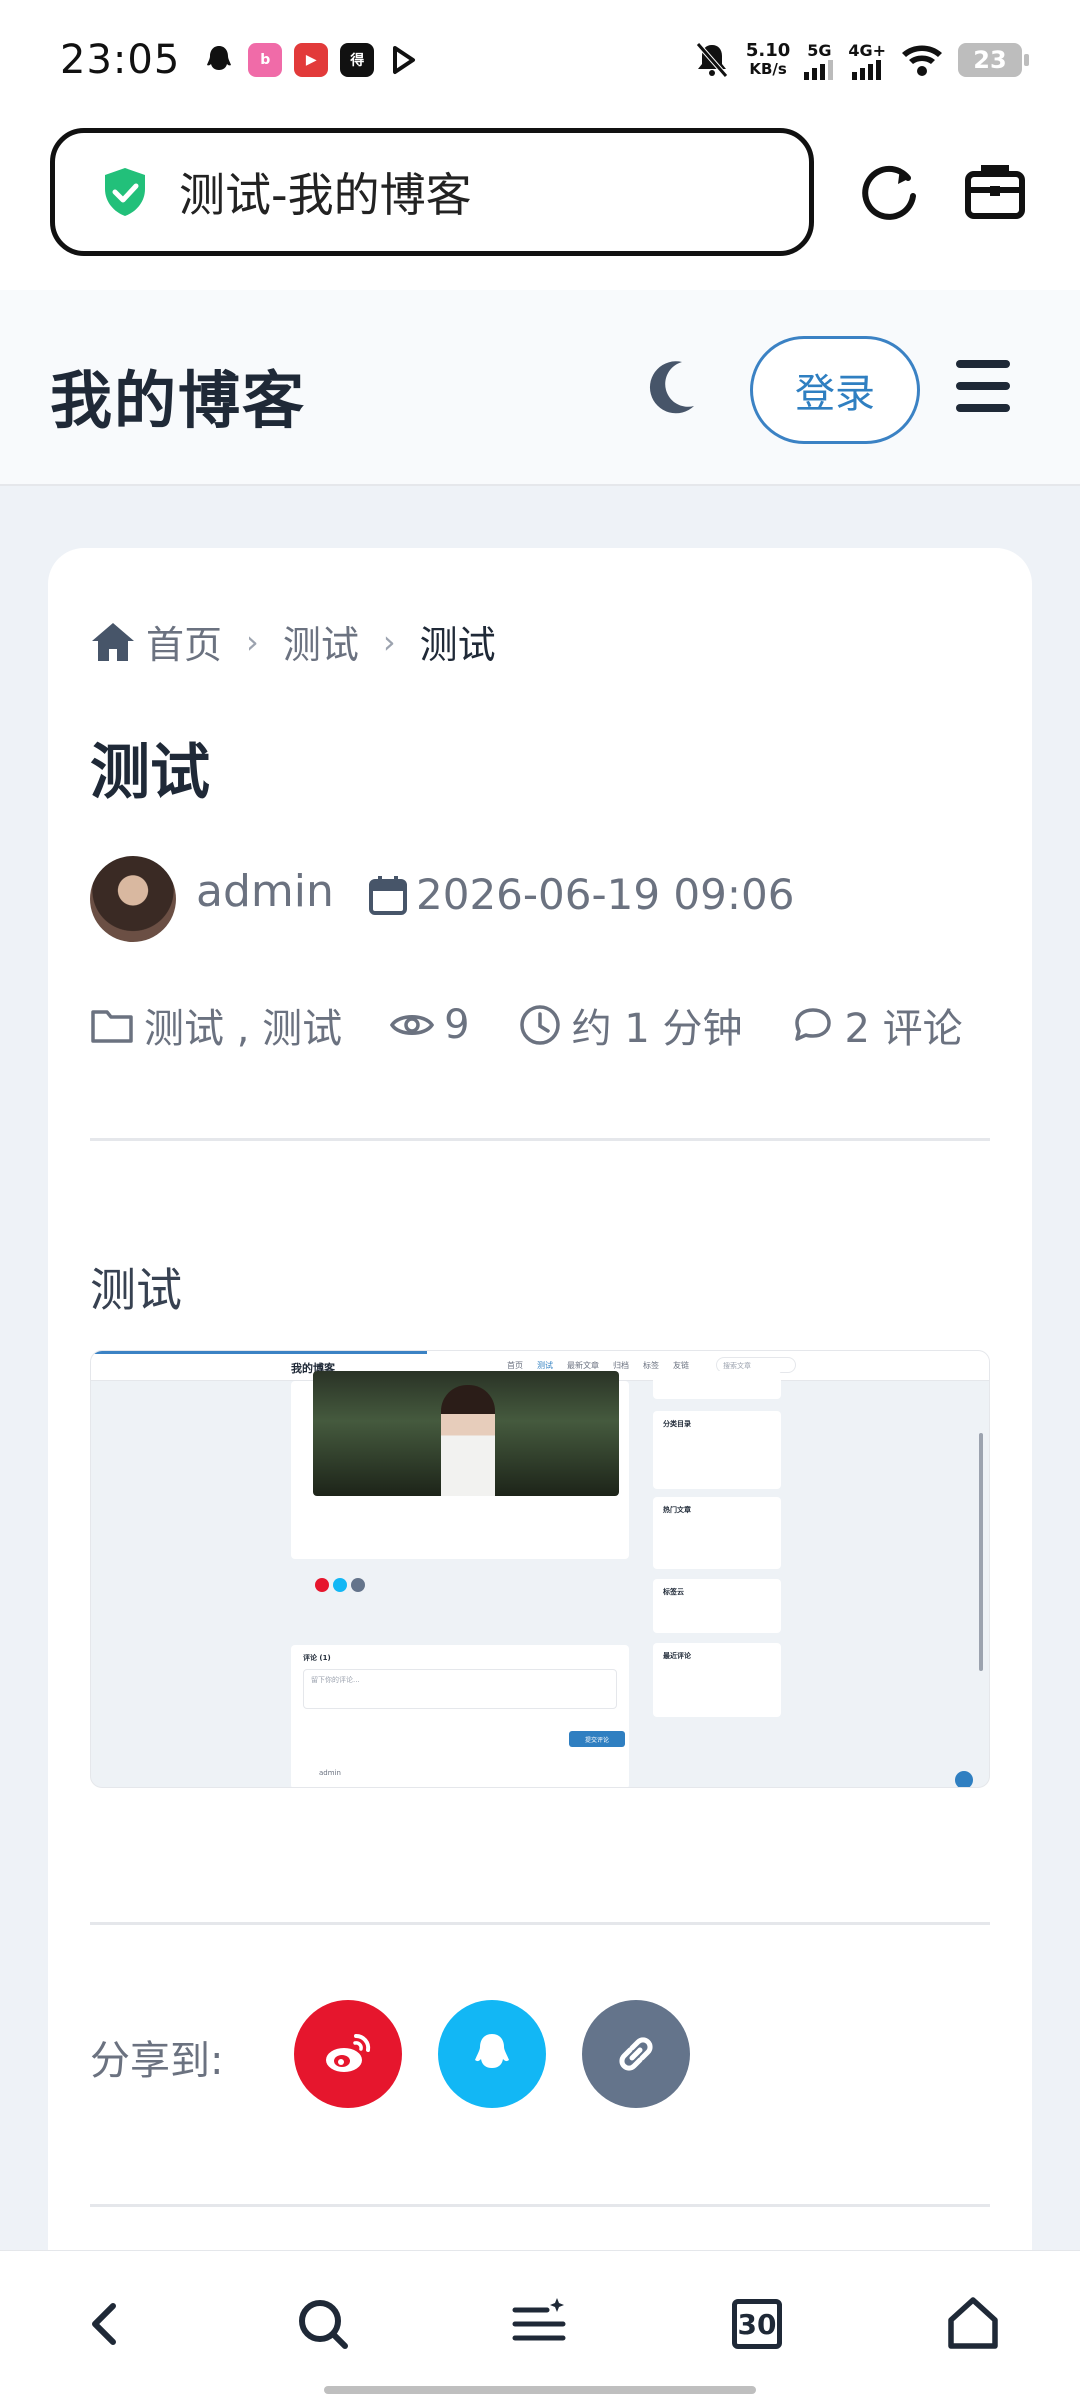 The height and width of the screenshot is (2400, 1080). I want to click on embedded-nav-item: 首页, so click(515, 1365).